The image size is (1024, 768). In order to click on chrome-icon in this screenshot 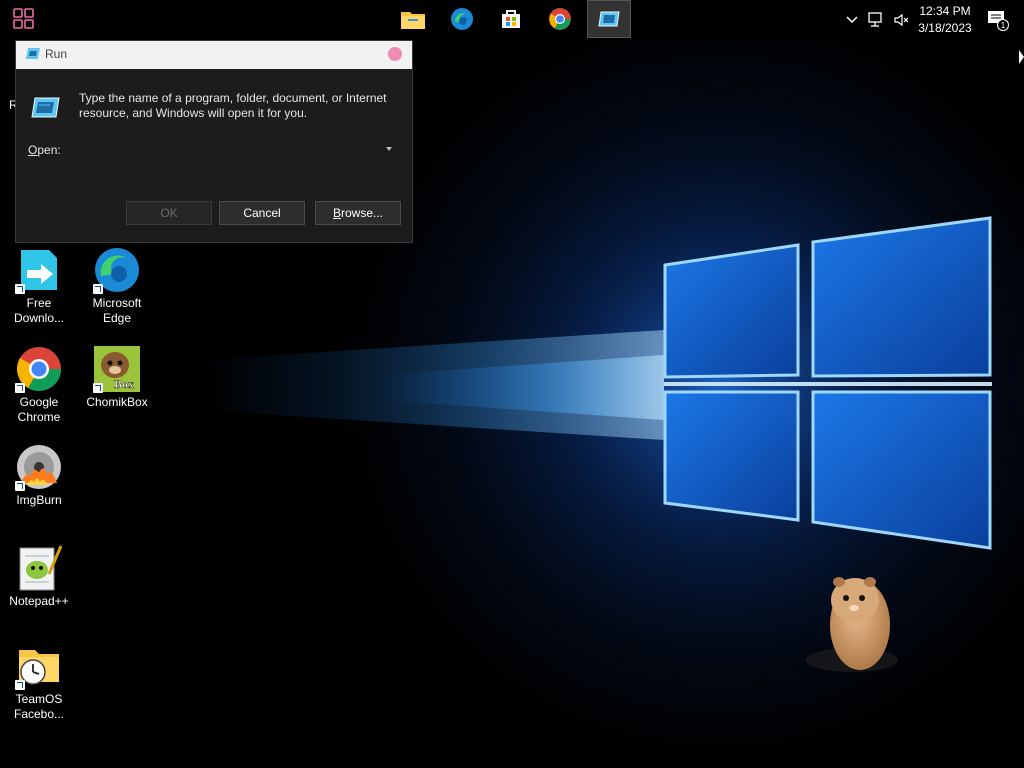, I will do `click(560, 19)`.